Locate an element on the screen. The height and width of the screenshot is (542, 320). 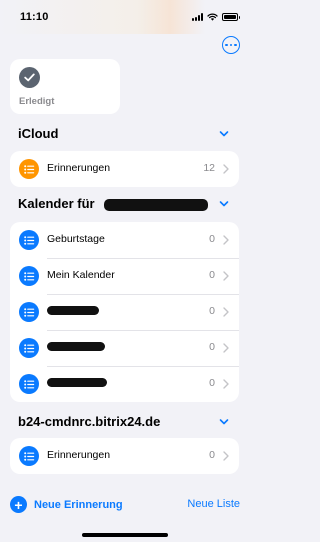
new-list-button: Neue Liste is located at coordinates (213, 504).